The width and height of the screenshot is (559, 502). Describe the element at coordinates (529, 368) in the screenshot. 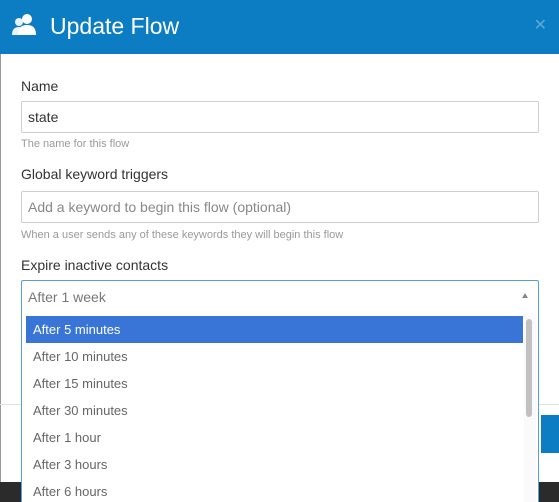

I see `dropdown-scroll-thumb` at that location.